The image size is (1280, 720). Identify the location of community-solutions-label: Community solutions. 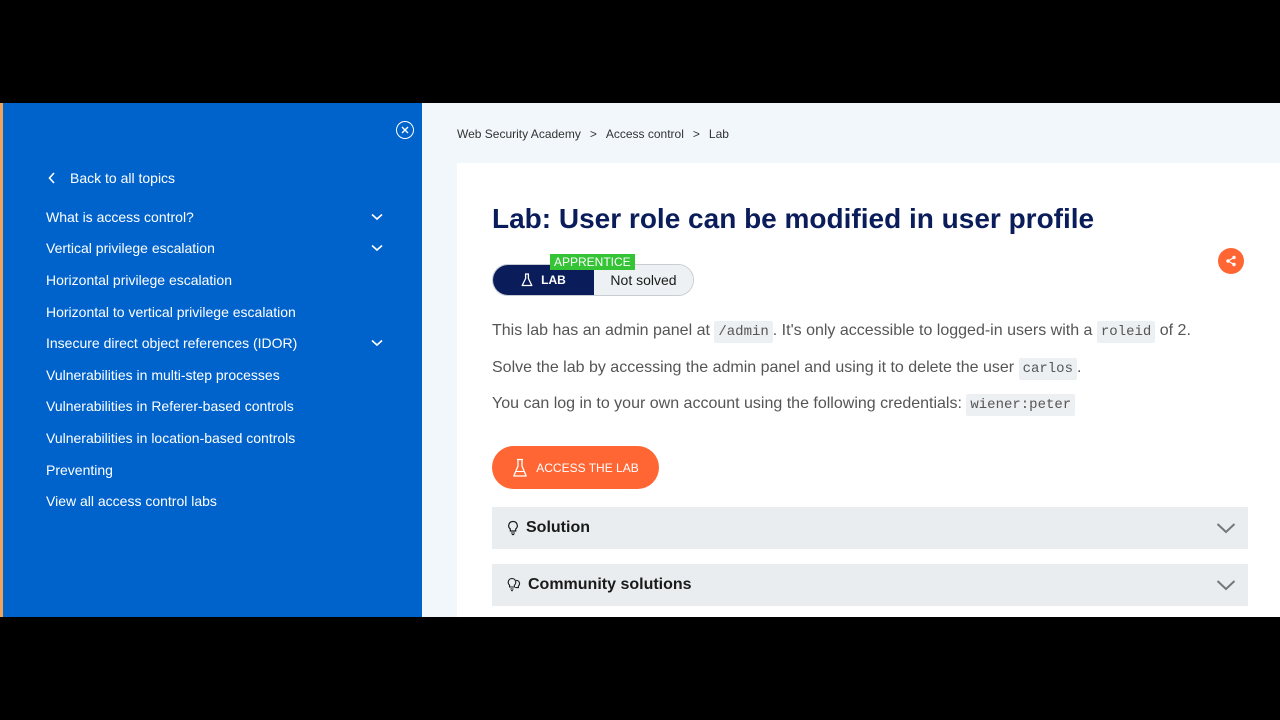
(610, 584).